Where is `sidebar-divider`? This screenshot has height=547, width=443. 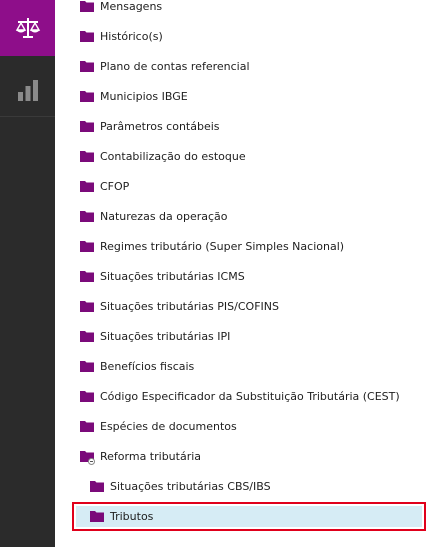
sidebar-divider is located at coordinates (27, 116).